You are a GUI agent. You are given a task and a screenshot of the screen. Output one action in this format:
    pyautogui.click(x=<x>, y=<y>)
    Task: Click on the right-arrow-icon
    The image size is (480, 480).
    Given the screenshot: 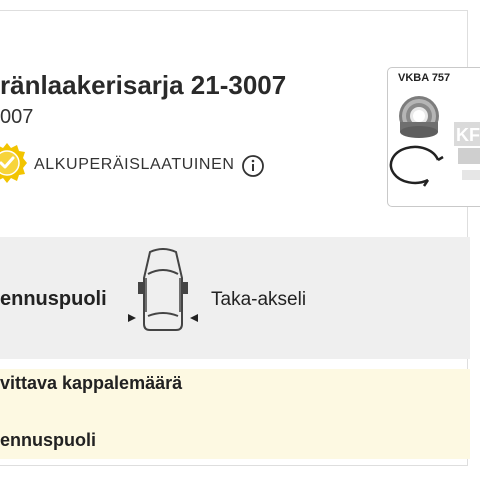 What is the action you would take?
    pyautogui.click(x=194, y=318)
    